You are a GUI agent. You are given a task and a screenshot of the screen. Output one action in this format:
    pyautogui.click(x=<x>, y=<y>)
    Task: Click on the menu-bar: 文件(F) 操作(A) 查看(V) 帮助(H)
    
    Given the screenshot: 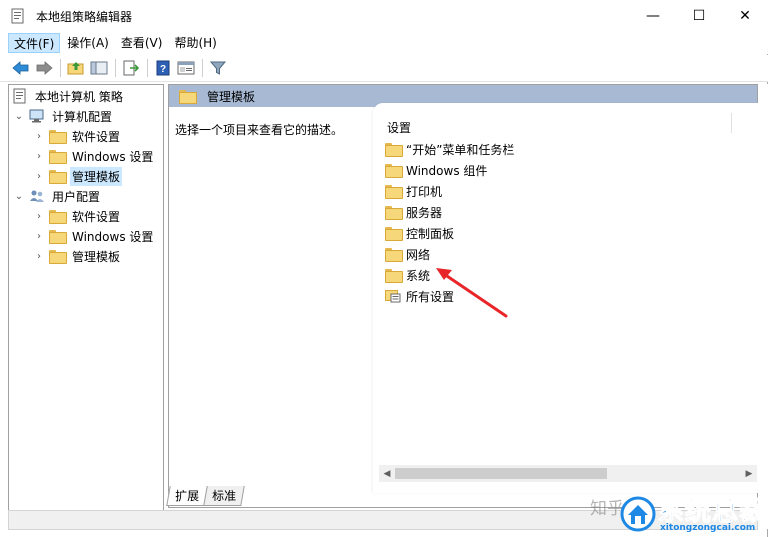 What is the action you would take?
    pyautogui.click(x=384, y=43)
    